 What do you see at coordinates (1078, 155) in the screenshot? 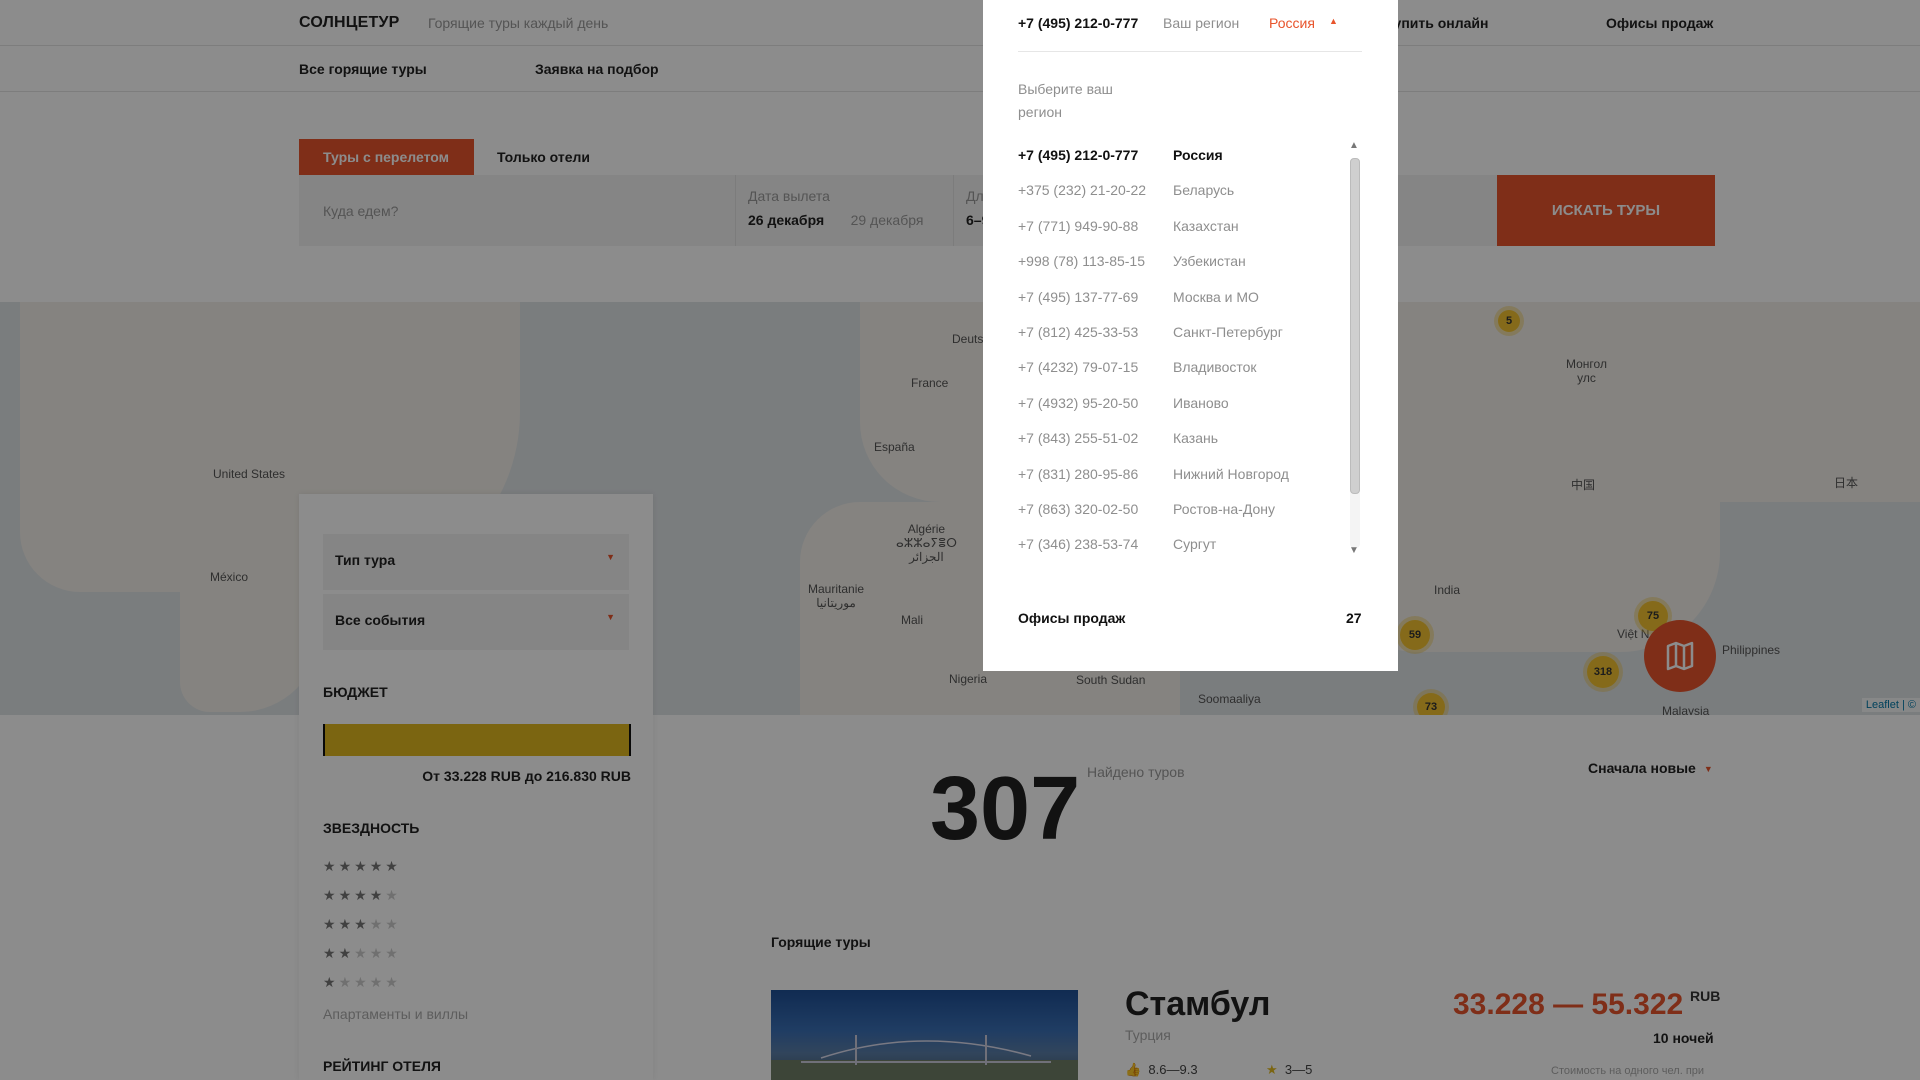
I see `region-phone: +7 (495) 212-0-777` at bounding box center [1078, 155].